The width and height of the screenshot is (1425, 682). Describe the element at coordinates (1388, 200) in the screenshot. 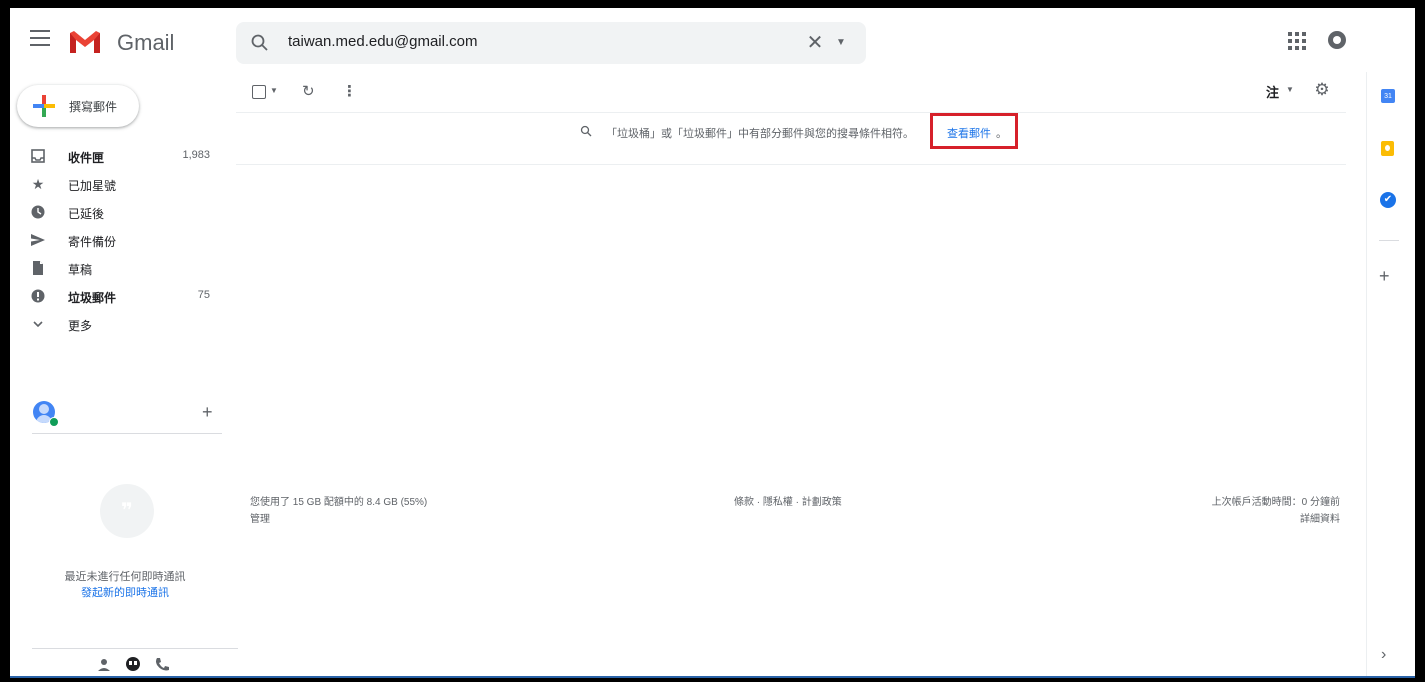

I see `tasks-icon: ✔` at that location.